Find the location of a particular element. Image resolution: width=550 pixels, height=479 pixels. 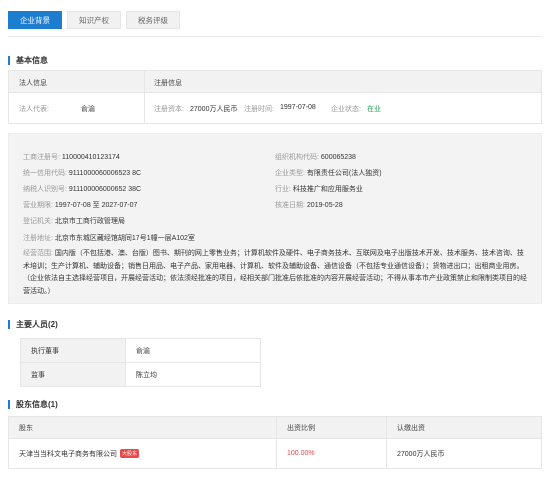

shareholders-title: 股东信息(1) is located at coordinates (33, 404).